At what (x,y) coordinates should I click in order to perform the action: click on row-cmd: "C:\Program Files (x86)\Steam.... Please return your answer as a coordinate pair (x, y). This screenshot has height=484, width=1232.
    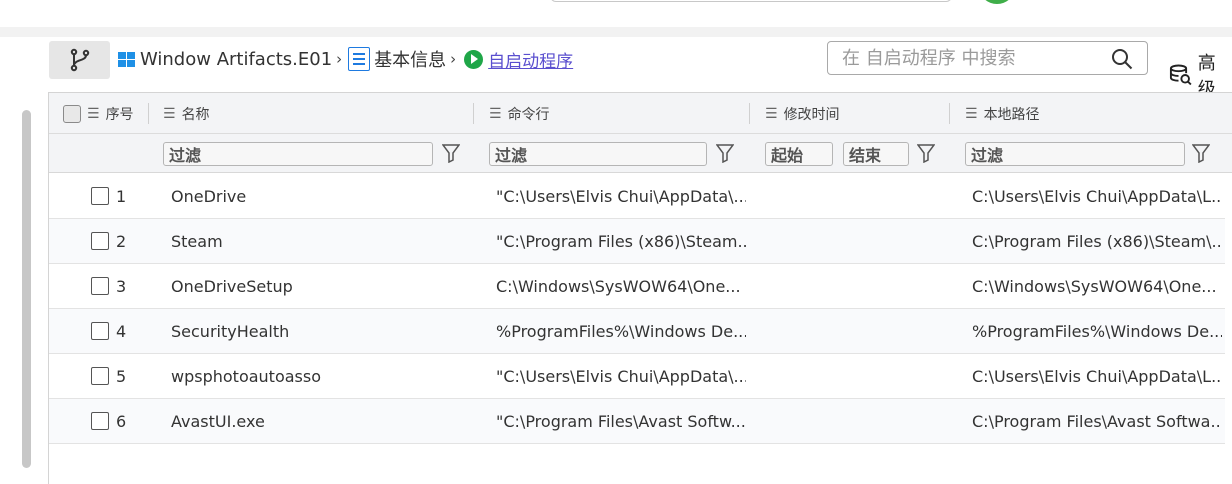
    Looking at the image, I should click on (621, 241).